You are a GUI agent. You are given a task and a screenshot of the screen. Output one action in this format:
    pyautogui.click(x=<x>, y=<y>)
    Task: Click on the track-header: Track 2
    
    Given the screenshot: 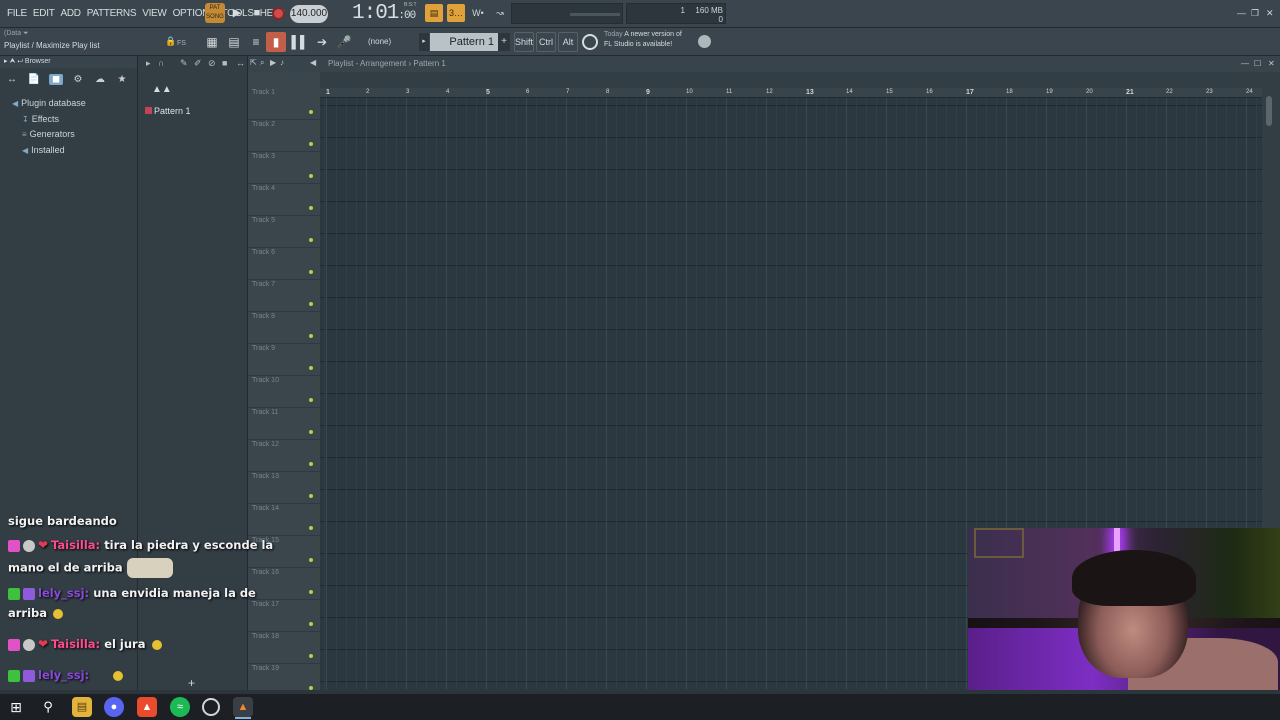 What is the action you would take?
    pyautogui.click(x=284, y=136)
    